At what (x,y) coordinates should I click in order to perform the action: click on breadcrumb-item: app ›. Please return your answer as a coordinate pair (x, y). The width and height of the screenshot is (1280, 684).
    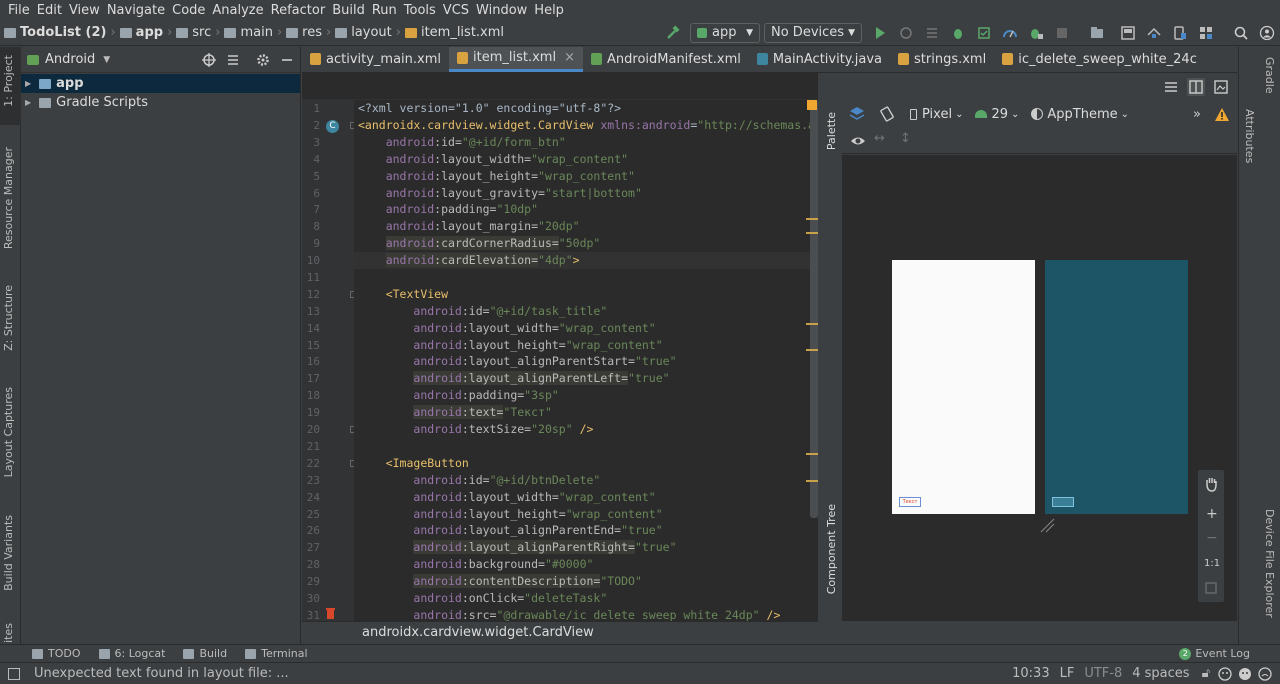
    Looking at the image, I should click on (145, 32).